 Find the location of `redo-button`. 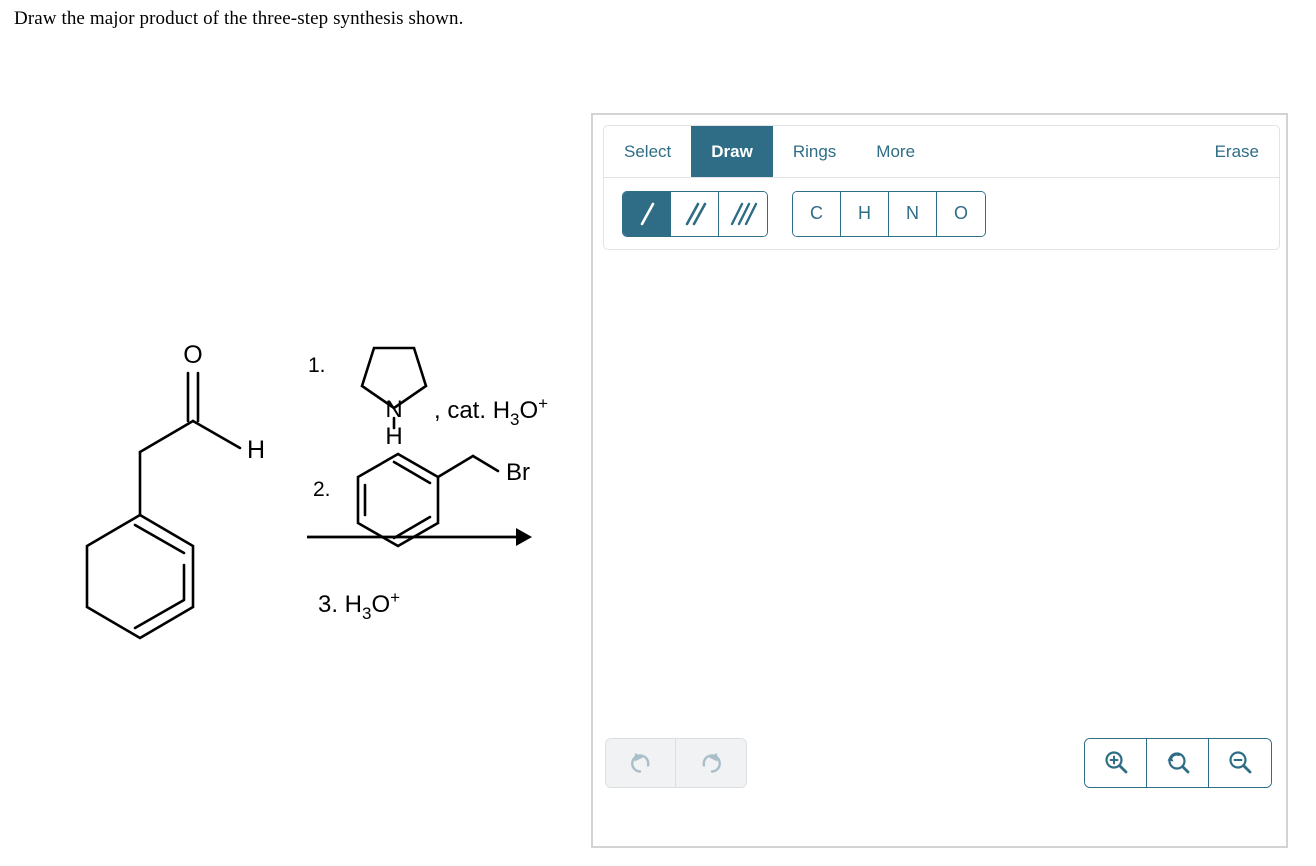

redo-button is located at coordinates (711, 763).